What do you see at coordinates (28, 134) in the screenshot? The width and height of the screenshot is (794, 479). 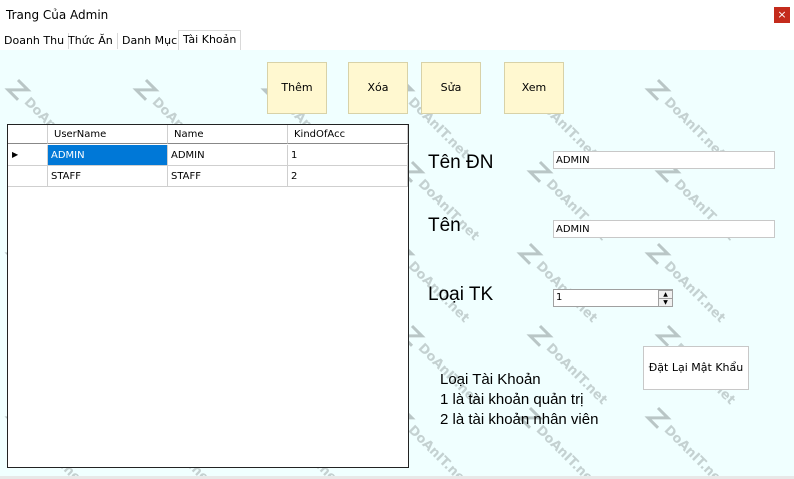 I see `grid-corner-header` at bounding box center [28, 134].